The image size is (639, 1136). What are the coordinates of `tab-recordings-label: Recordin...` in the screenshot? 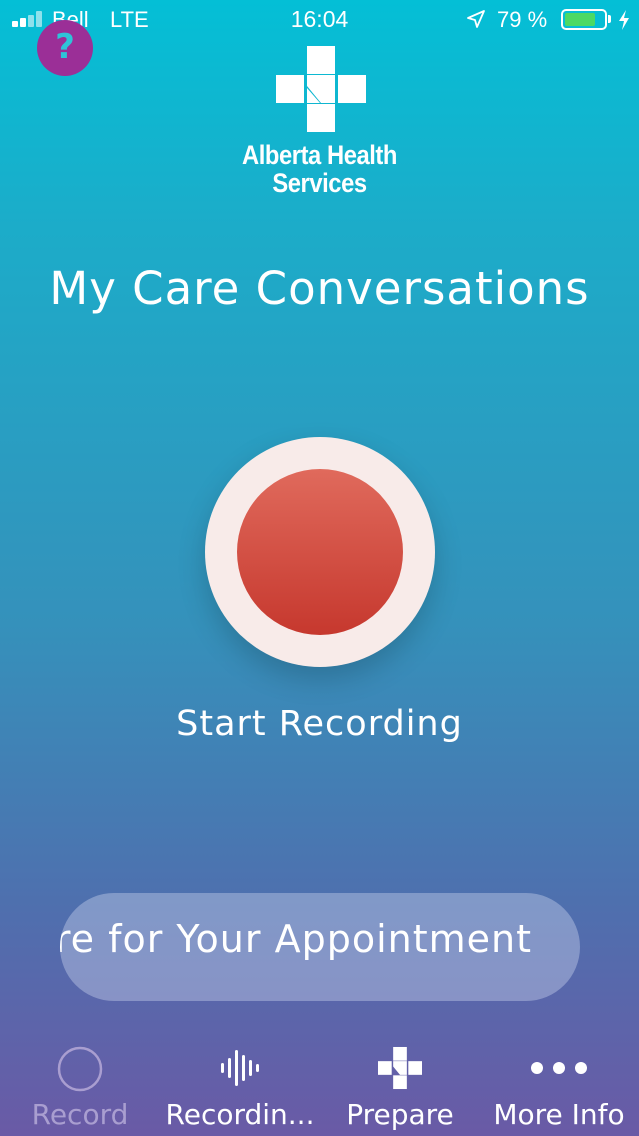 It's located at (240, 1114).